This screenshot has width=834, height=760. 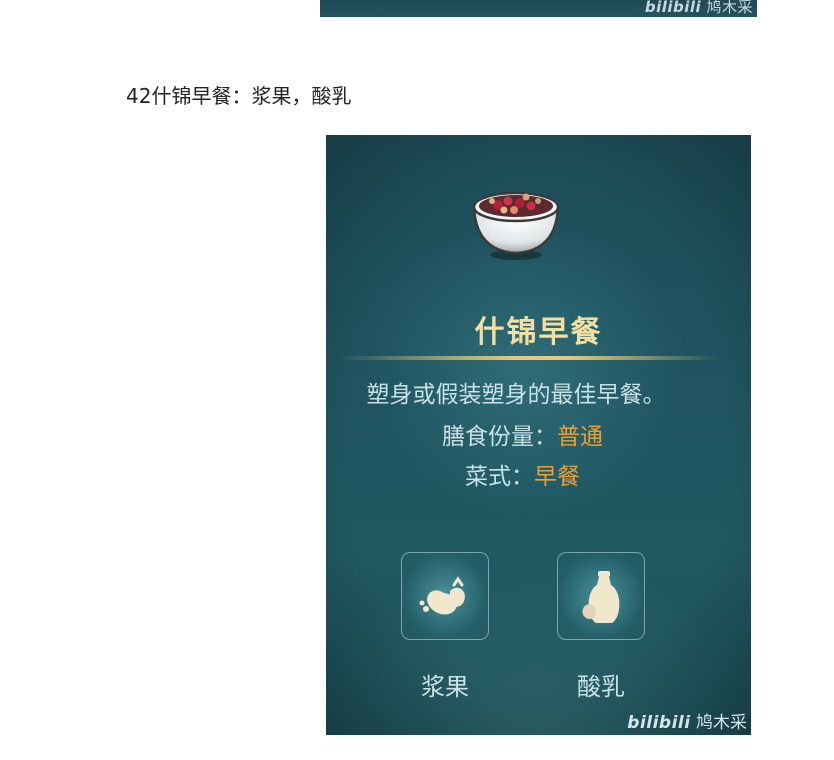 What do you see at coordinates (601, 687) in the screenshot?
I see `ingredient-label-yogurt: 酸乳` at bounding box center [601, 687].